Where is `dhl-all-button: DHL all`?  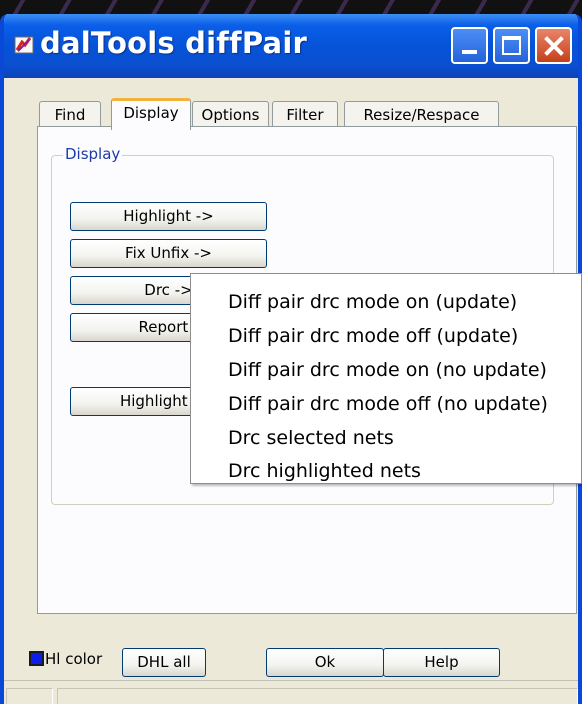 dhl-all-button: DHL all is located at coordinates (164, 662).